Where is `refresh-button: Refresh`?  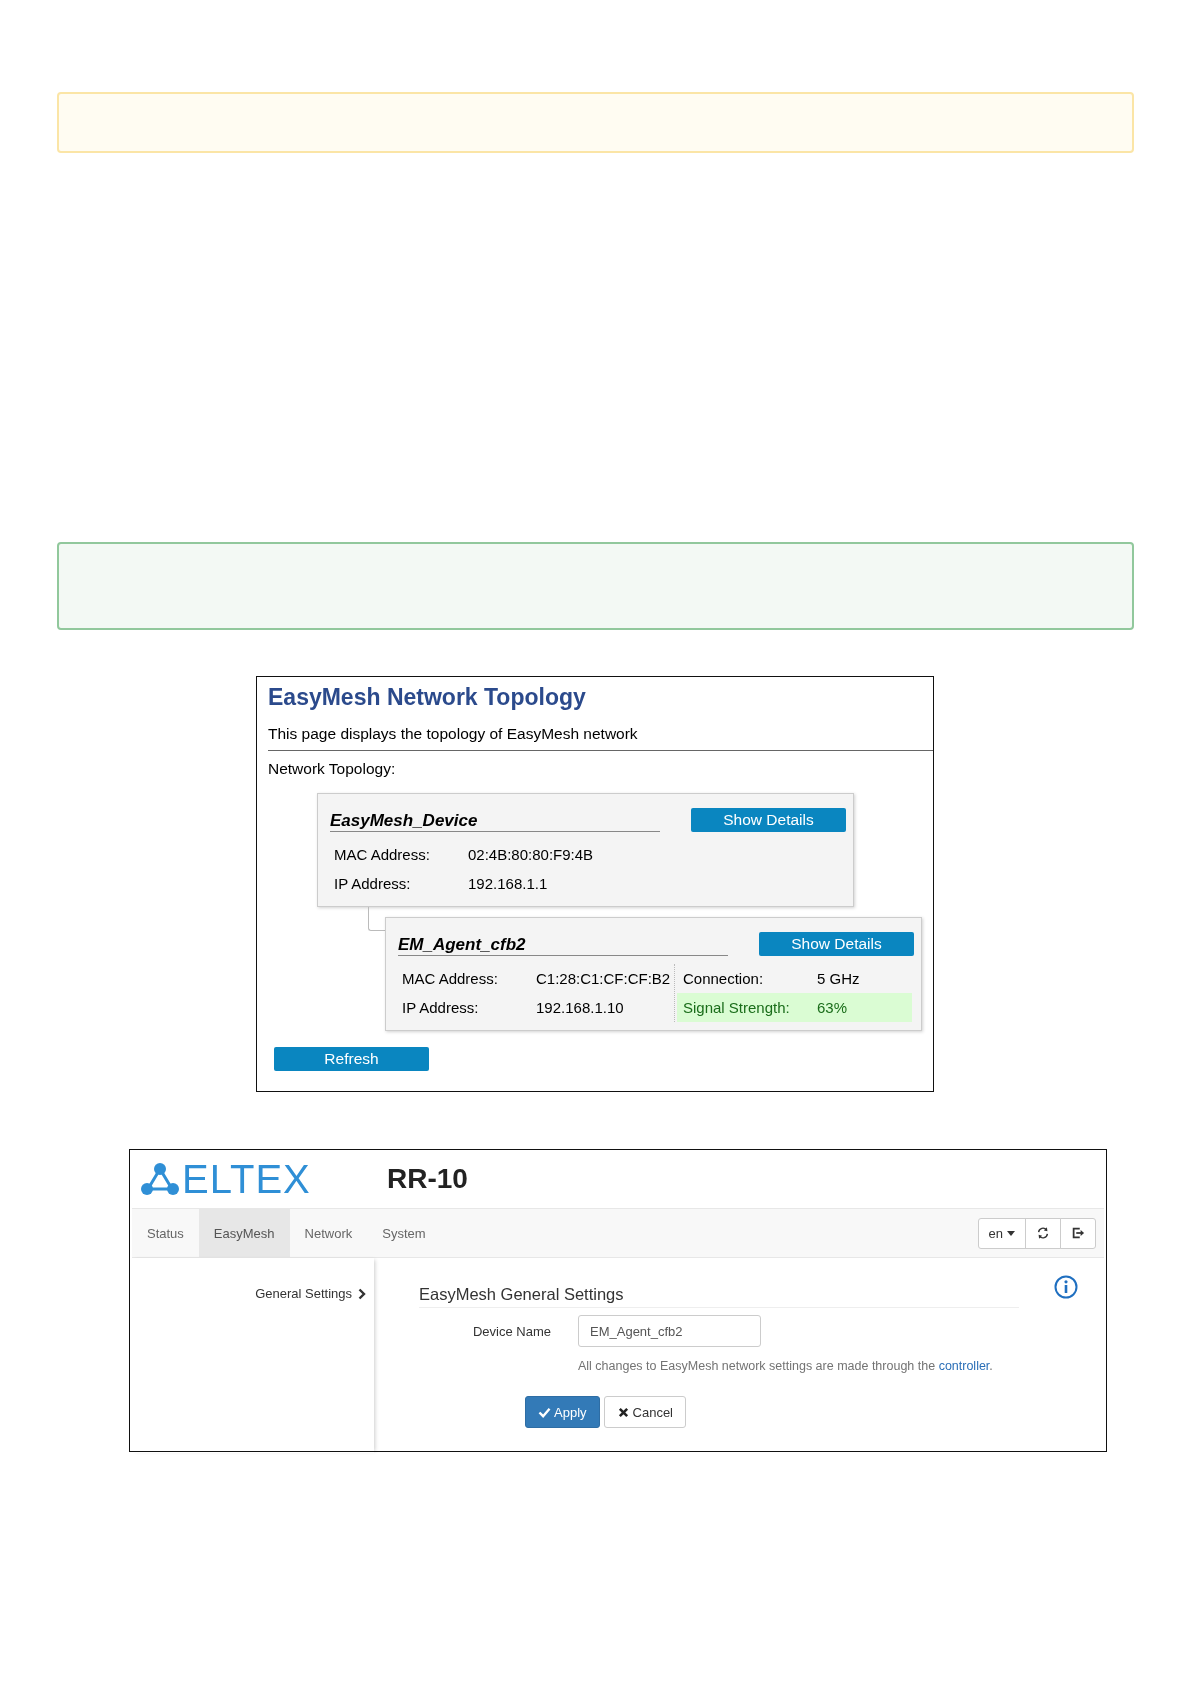 refresh-button: Refresh is located at coordinates (351, 1059).